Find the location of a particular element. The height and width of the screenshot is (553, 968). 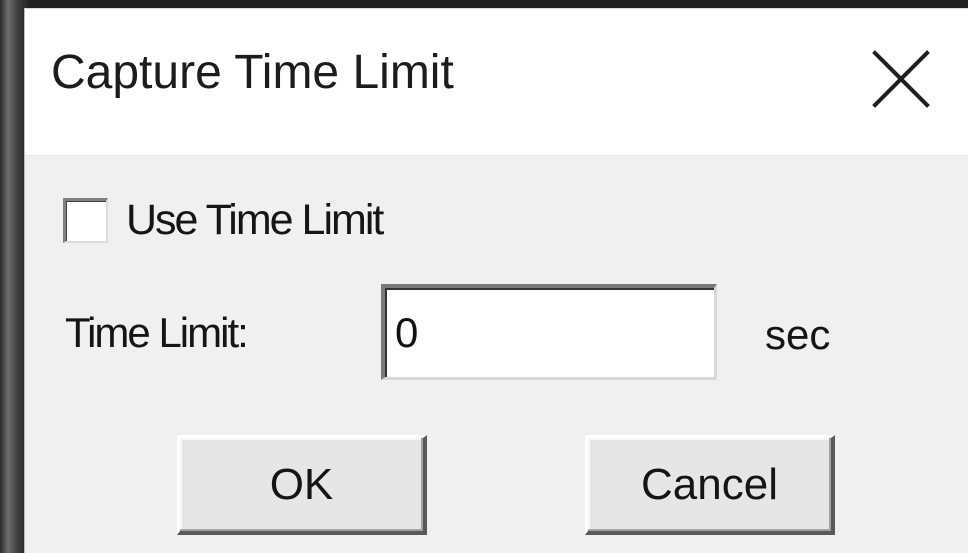

use-time-limit-label: Use Time Limit is located at coordinates (255, 220).